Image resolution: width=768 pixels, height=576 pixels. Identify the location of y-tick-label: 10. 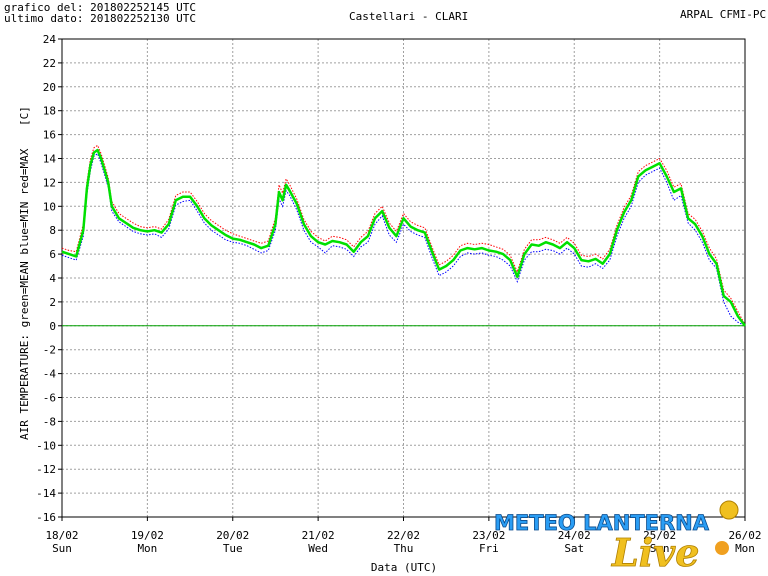
(49, 206).